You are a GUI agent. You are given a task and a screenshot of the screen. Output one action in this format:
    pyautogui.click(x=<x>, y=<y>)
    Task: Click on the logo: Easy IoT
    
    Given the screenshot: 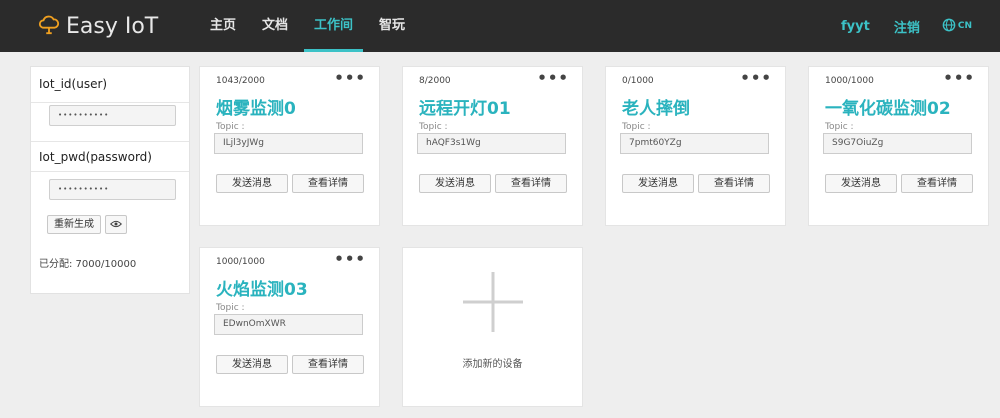 What is the action you would take?
    pyautogui.click(x=98, y=26)
    